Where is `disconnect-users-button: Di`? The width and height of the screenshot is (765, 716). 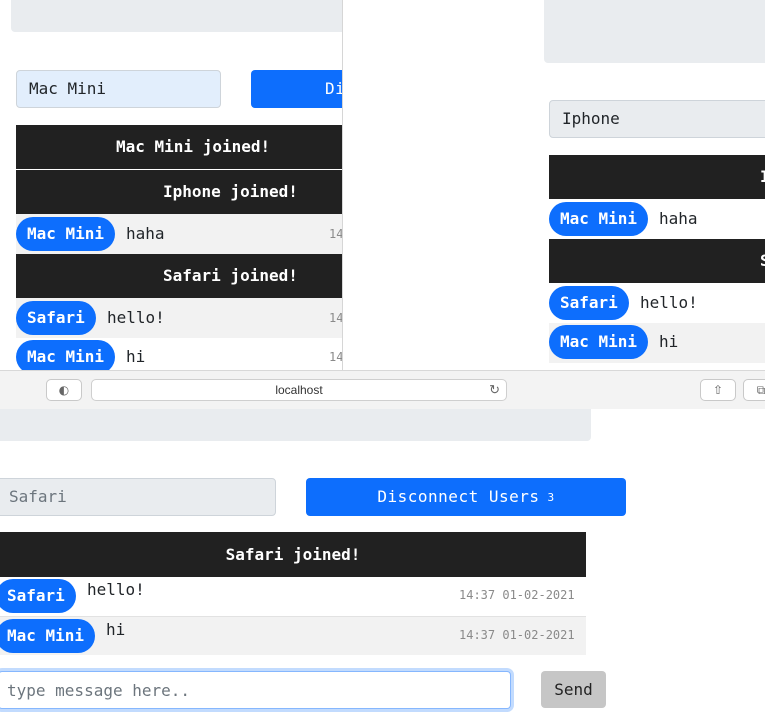 disconnect-users-button: Di is located at coordinates (296, 89).